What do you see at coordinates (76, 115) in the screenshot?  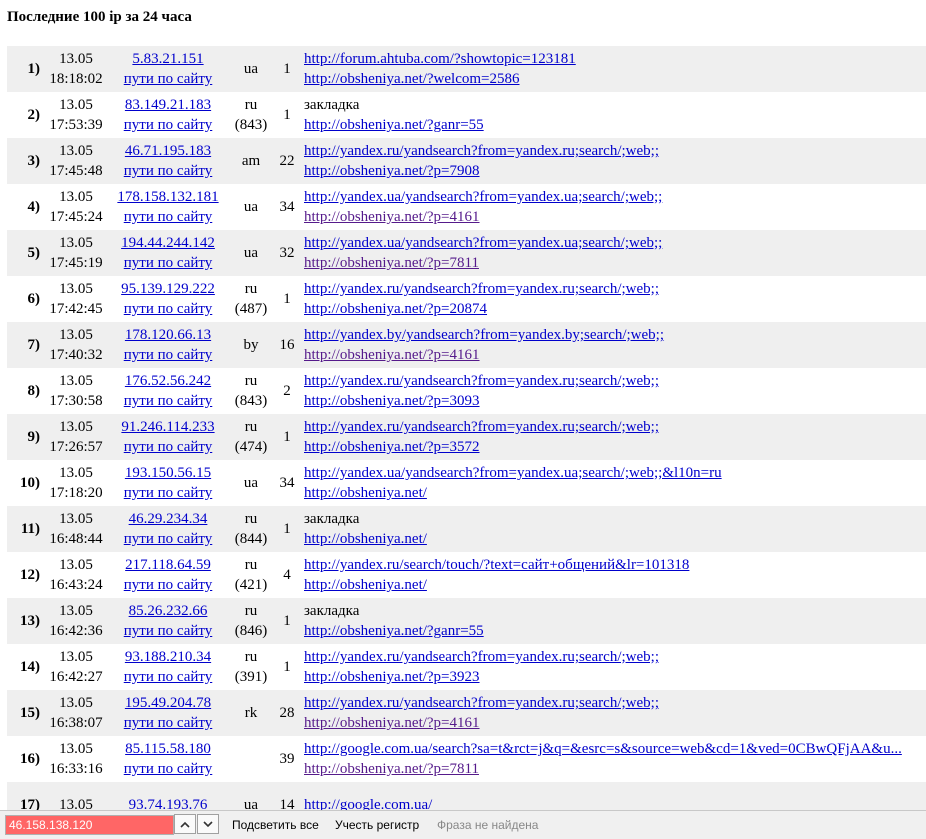 I see `visit-datetime: 13.05 17:53:39` at bounding box center [76, 115].